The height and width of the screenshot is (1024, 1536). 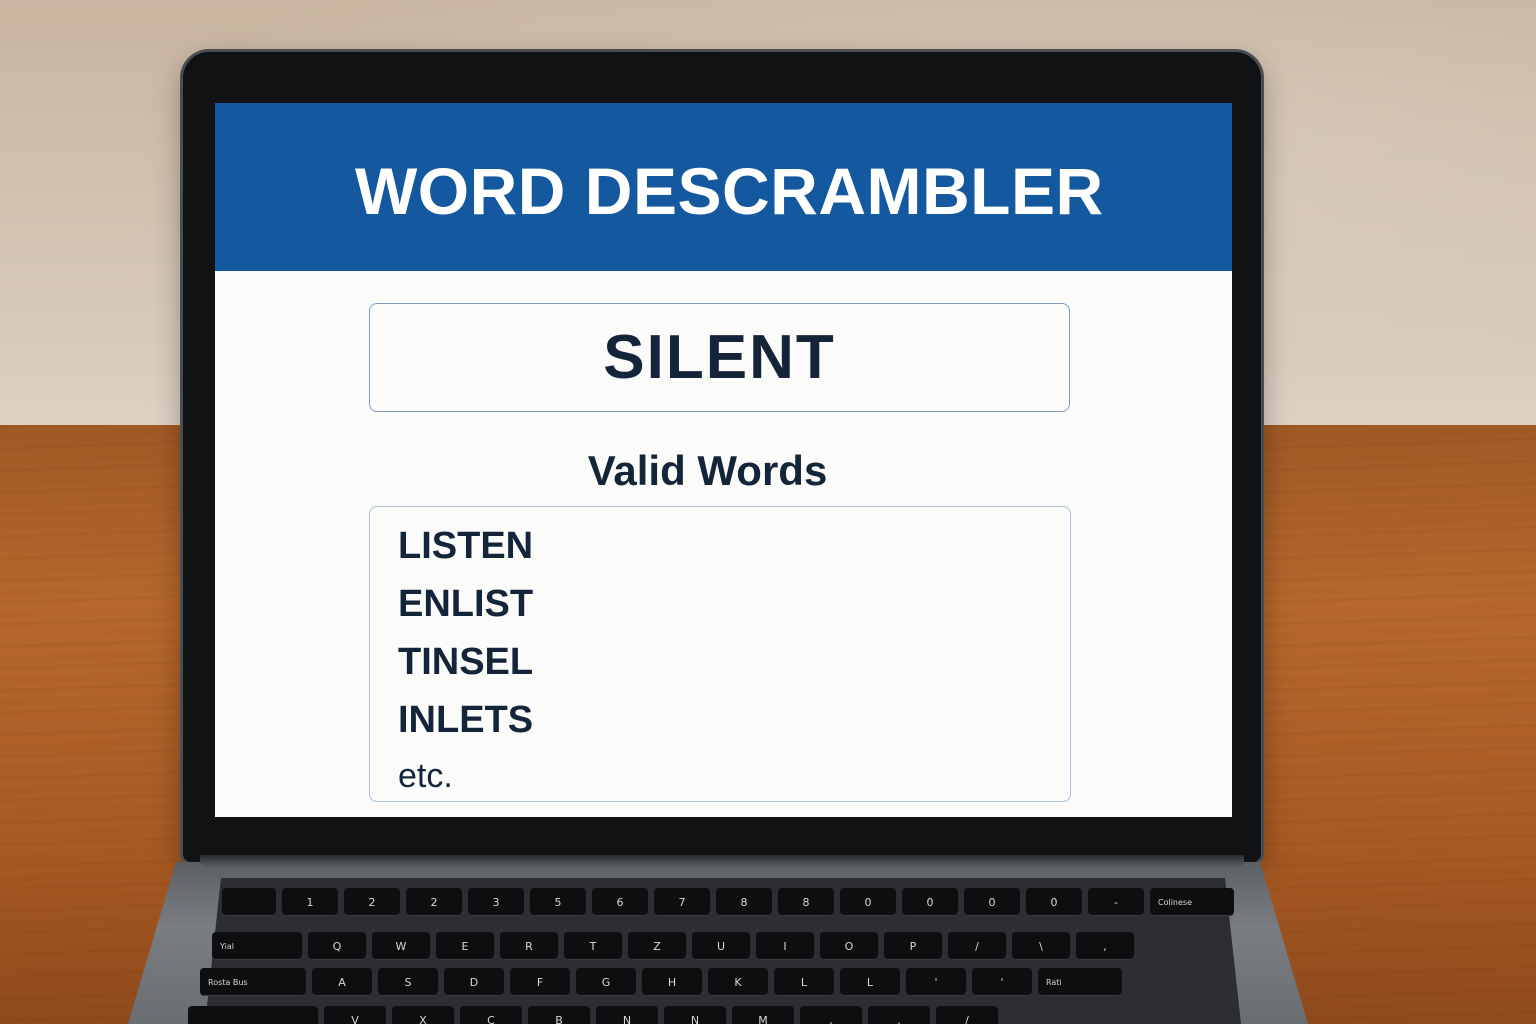 What do you see at coordinates (1041, 946) in the screenshot?
I see `keyboard-key: \` at bounding box center [1041, 946].